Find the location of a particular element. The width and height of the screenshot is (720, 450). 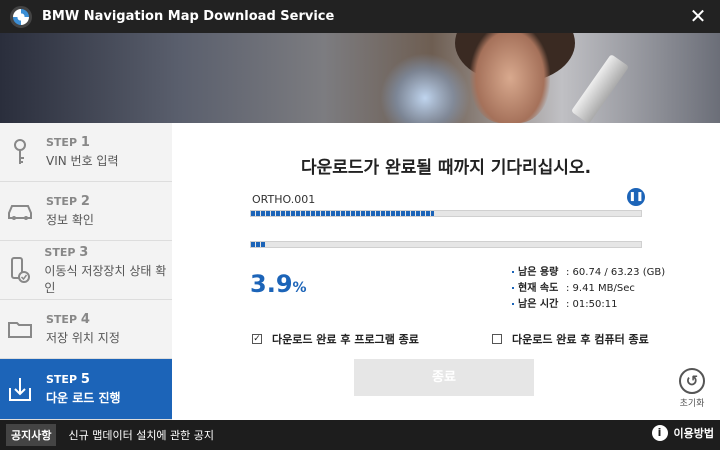

file-progress-fill is located at coordinates (343, 213).